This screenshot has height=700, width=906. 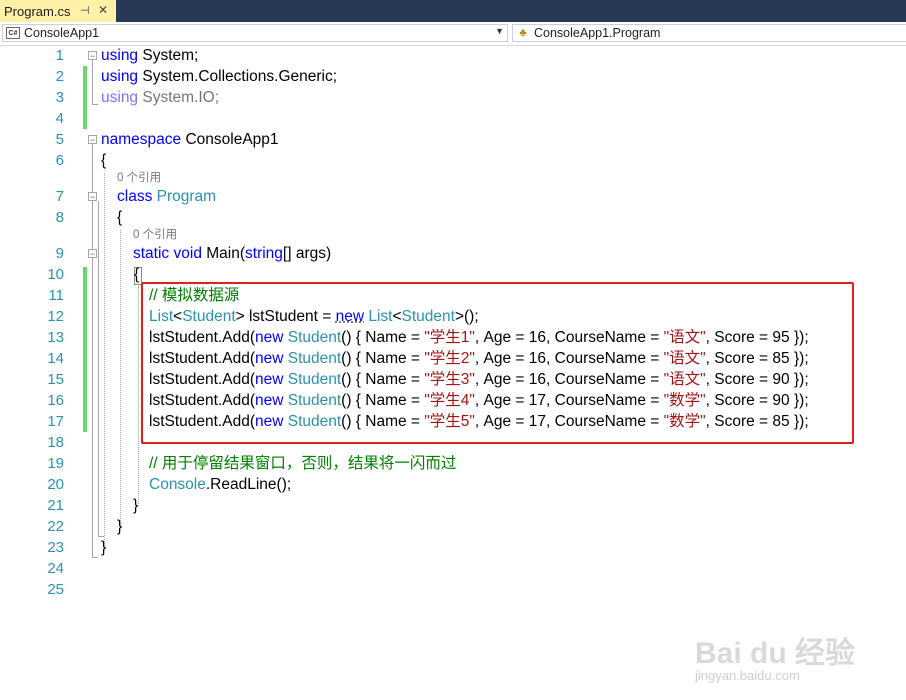 What do you see at coordinates (168, 55) in the screenshot?
I see `code-text: System;` at bounding box center [168, 55].